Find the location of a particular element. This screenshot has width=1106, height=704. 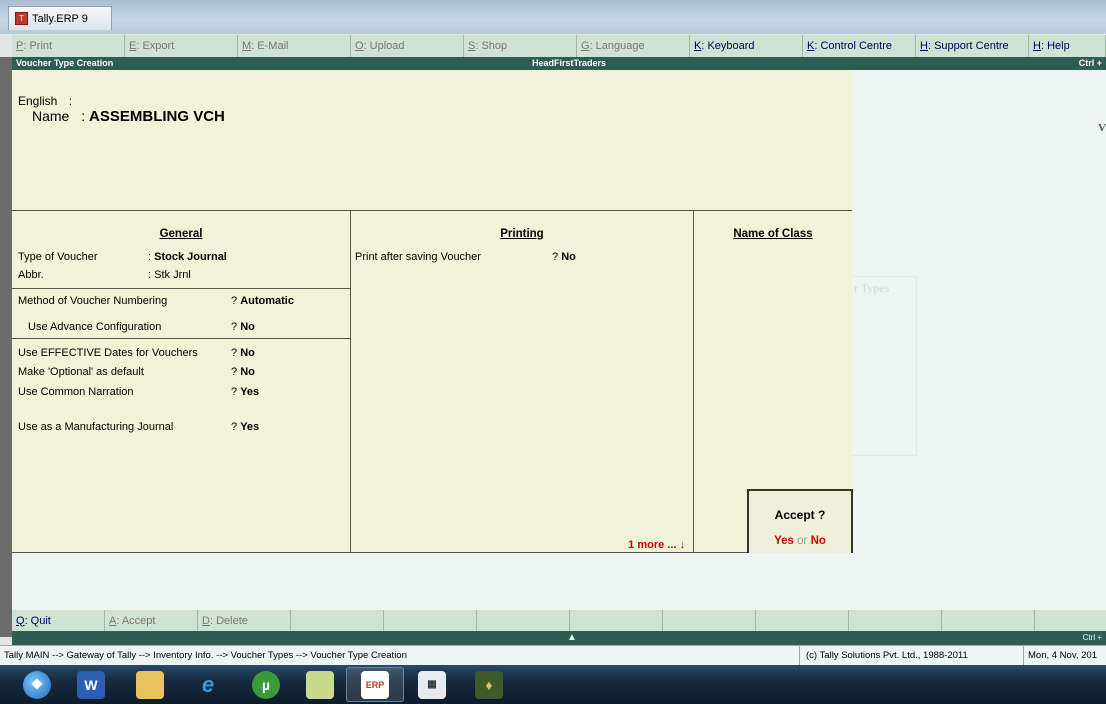

print-after-saving-value: No is located at coordinates (568, 257).